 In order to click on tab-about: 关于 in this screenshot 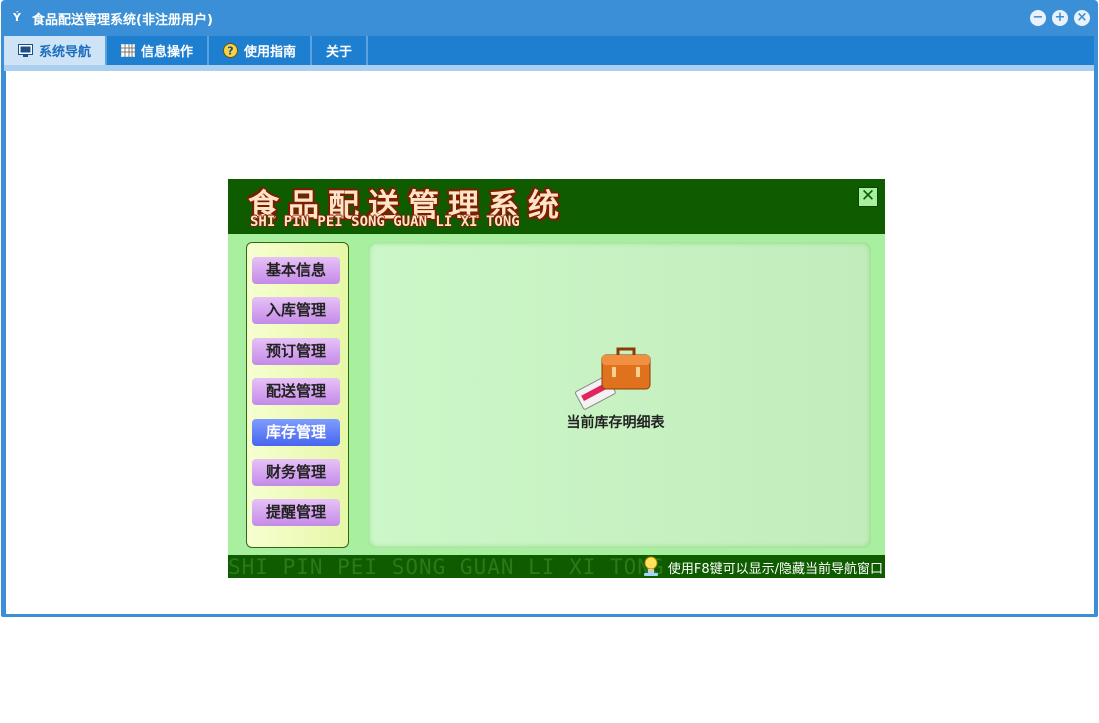, I will do `click(340, 50)`.